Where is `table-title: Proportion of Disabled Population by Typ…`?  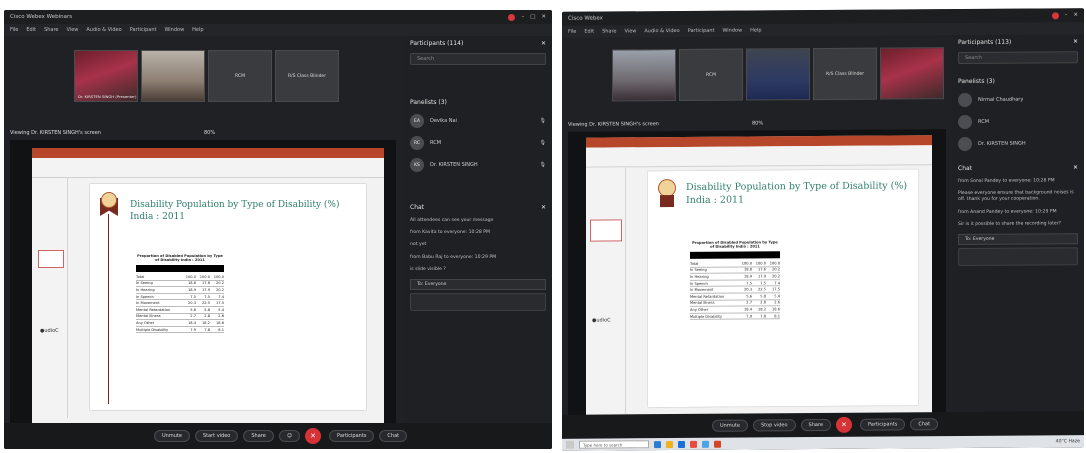
table-title: Proportion of Disabled Population by Typ… is located at coordinates (735, 245).